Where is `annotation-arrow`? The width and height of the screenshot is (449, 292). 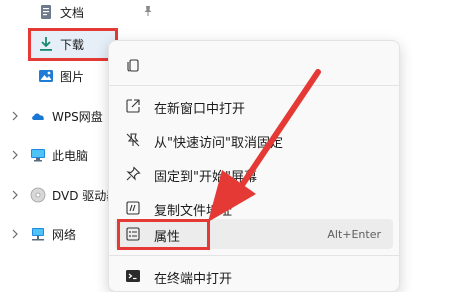 annotation-arrow is located at coordinates (264, 145).